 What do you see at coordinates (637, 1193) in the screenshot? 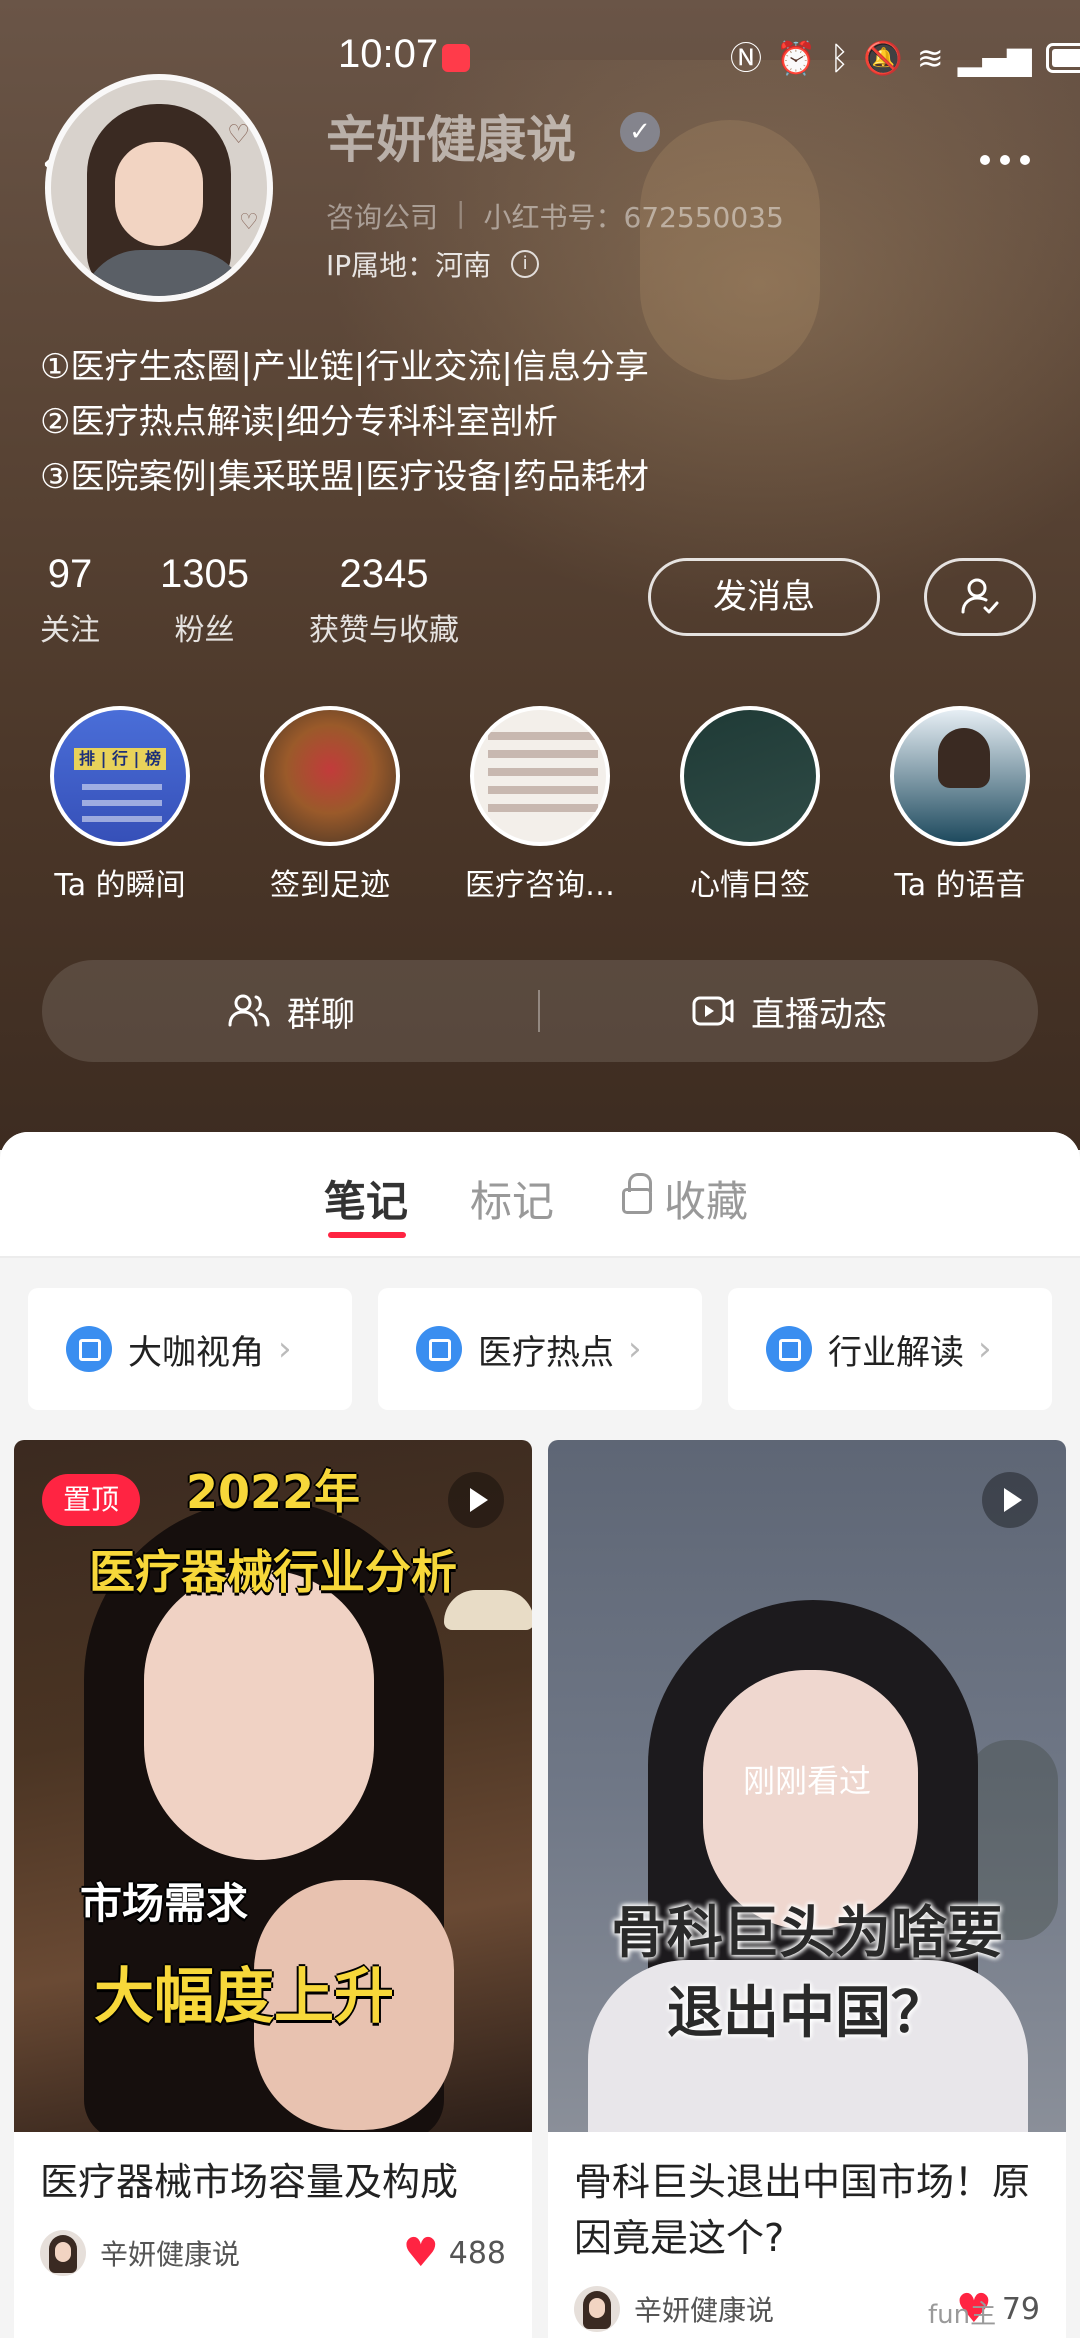
I see `lock-icon` at bounding box center [637, 1193].